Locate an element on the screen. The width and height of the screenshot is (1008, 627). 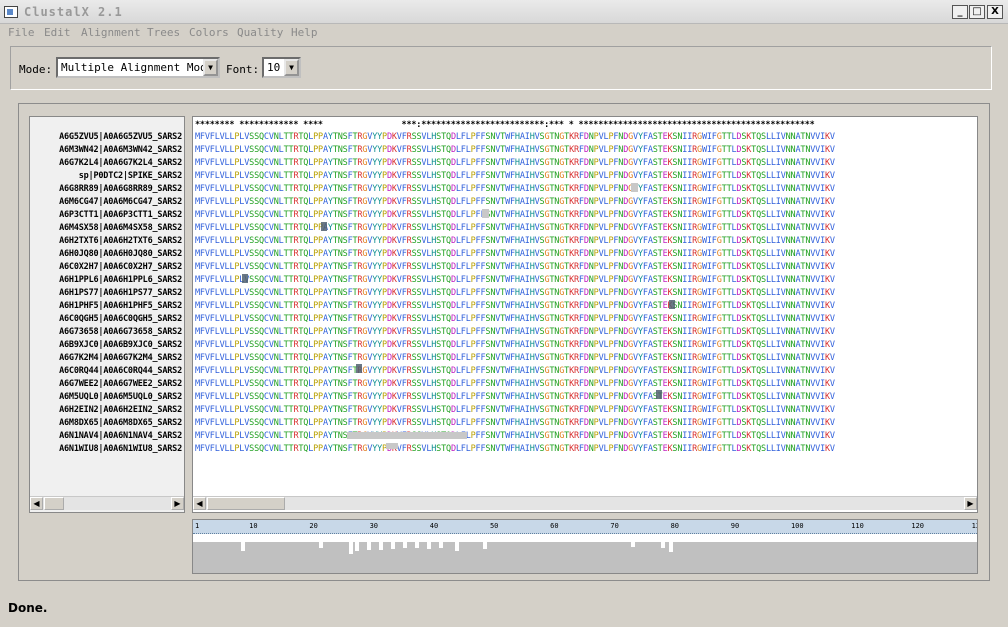
sequence-name: A6G5ZVU5|A0A6G5ZVU5_SARS2 is located at coordinates (107, 137).